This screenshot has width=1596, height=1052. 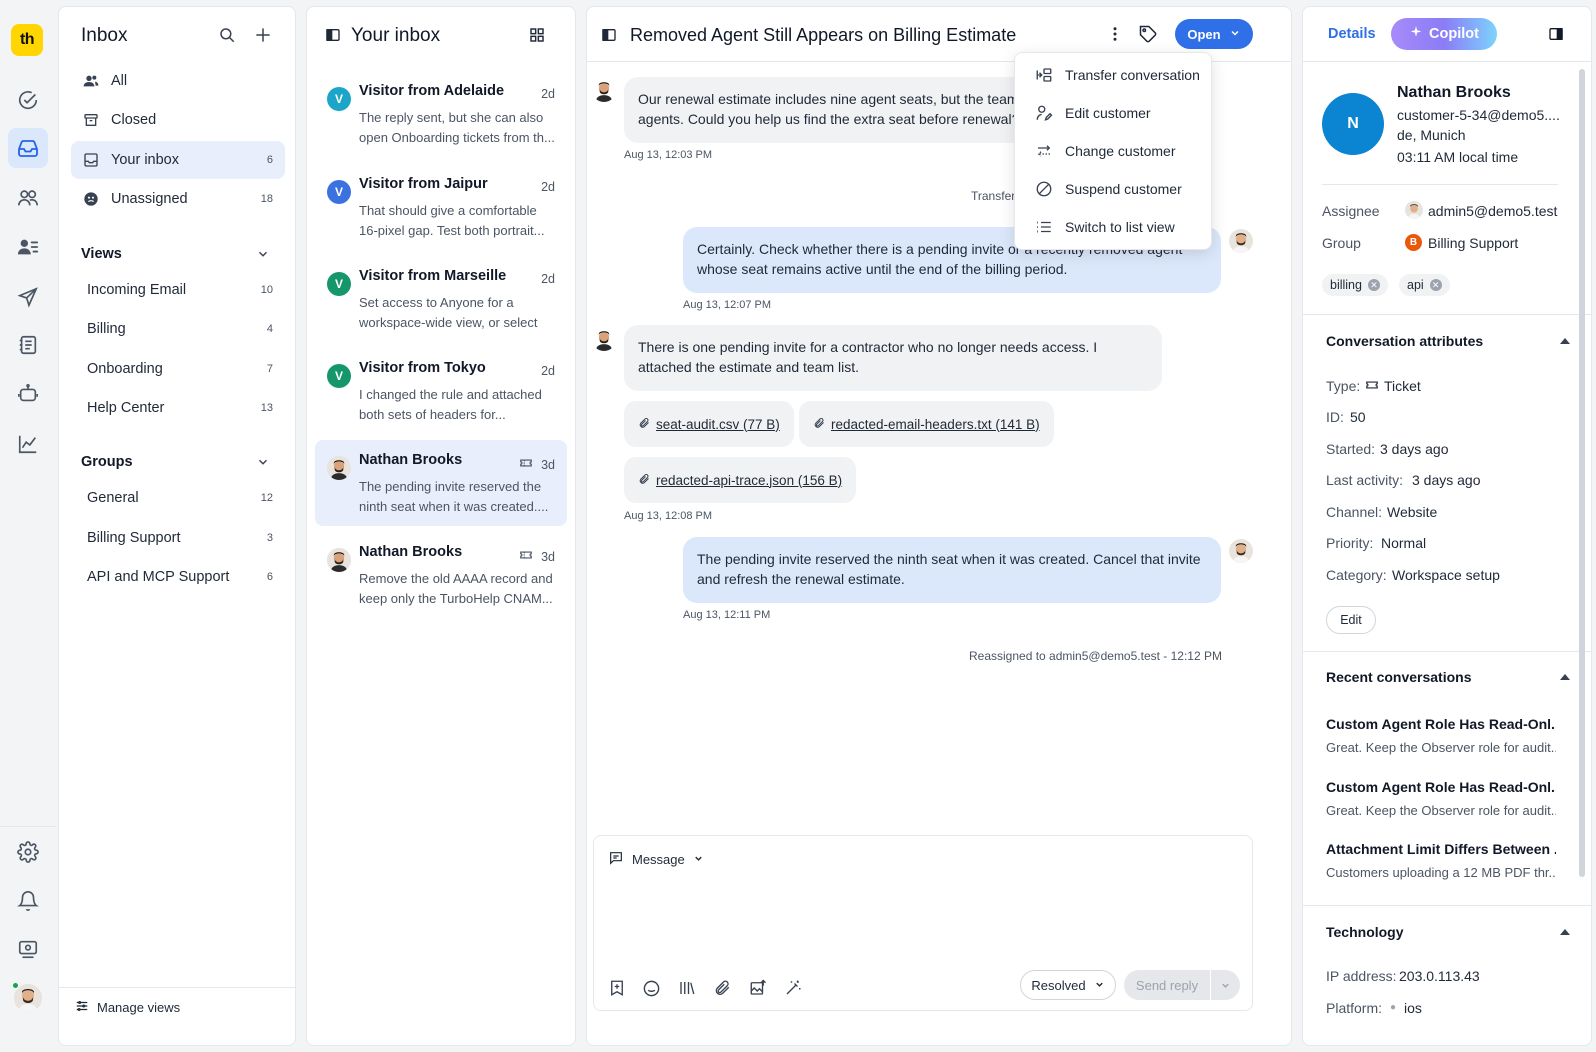 I want to click on notifications-bell-icon, so click(x=28, y=901).